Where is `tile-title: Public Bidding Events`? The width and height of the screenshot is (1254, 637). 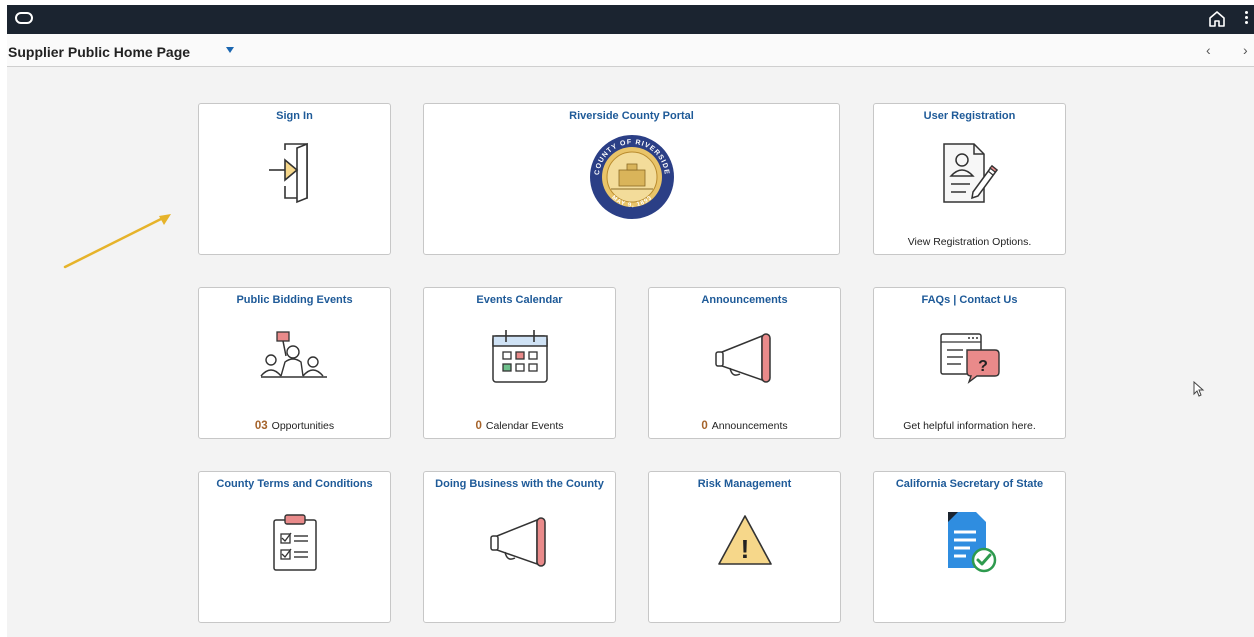
tile-title: Public Bidding Events is located at coordinates (294, 300).